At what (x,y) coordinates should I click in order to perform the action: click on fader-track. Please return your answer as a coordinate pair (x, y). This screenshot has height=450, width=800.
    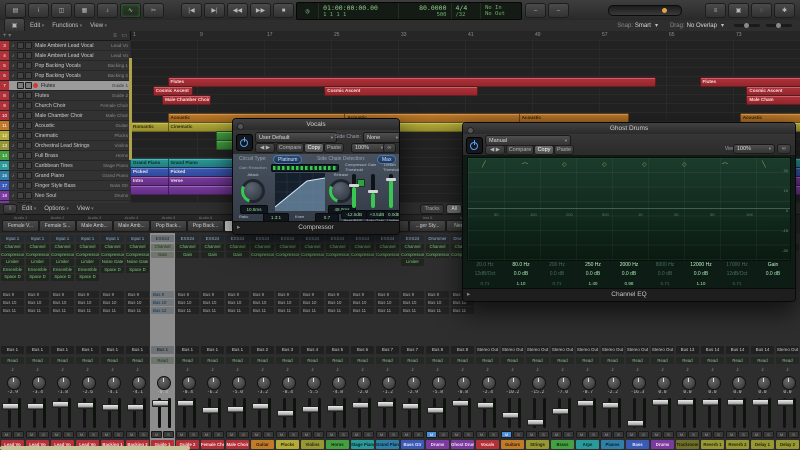
    Looking at the image, I should click on (109, 413).